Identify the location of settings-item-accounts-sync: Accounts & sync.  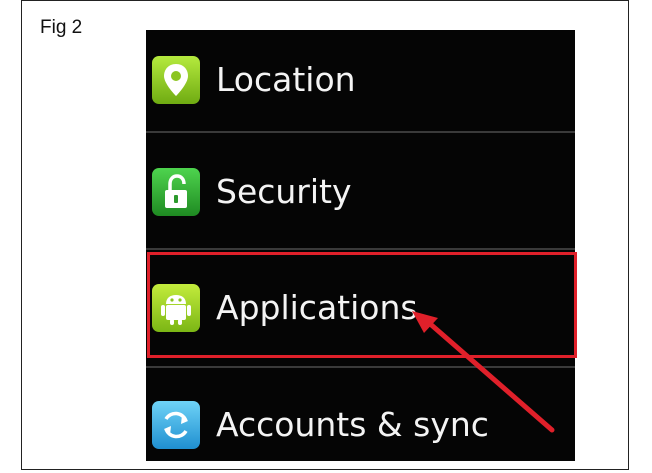
(360, 418).